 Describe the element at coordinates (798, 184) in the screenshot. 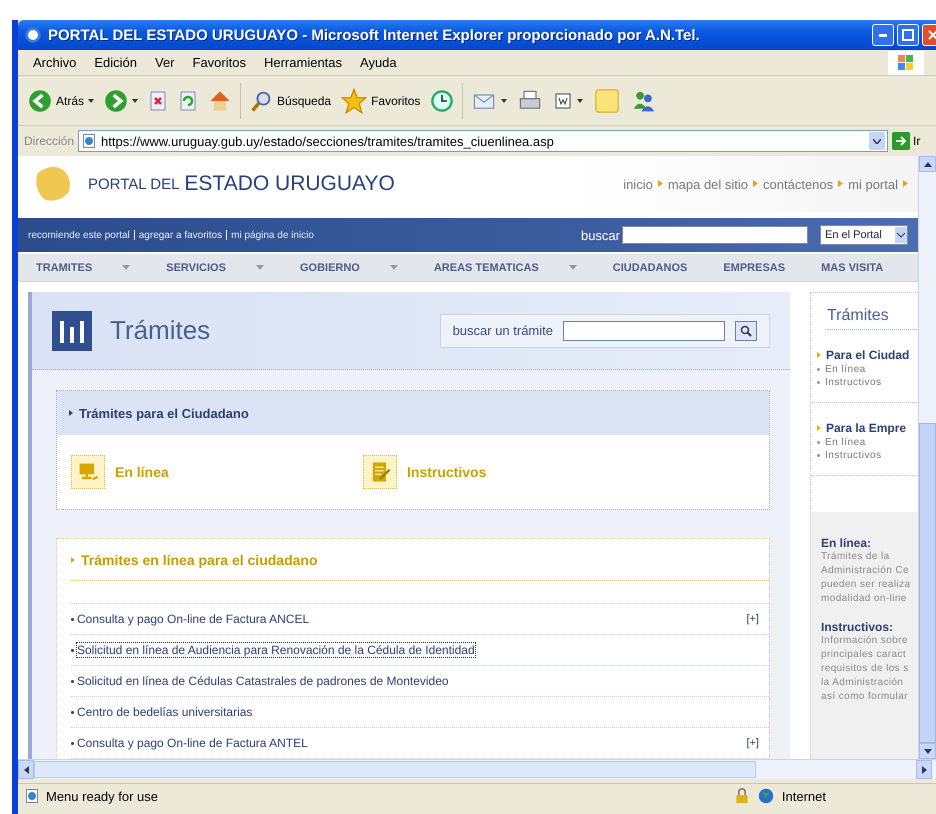

I see `top-link: contáctenos` at that location.